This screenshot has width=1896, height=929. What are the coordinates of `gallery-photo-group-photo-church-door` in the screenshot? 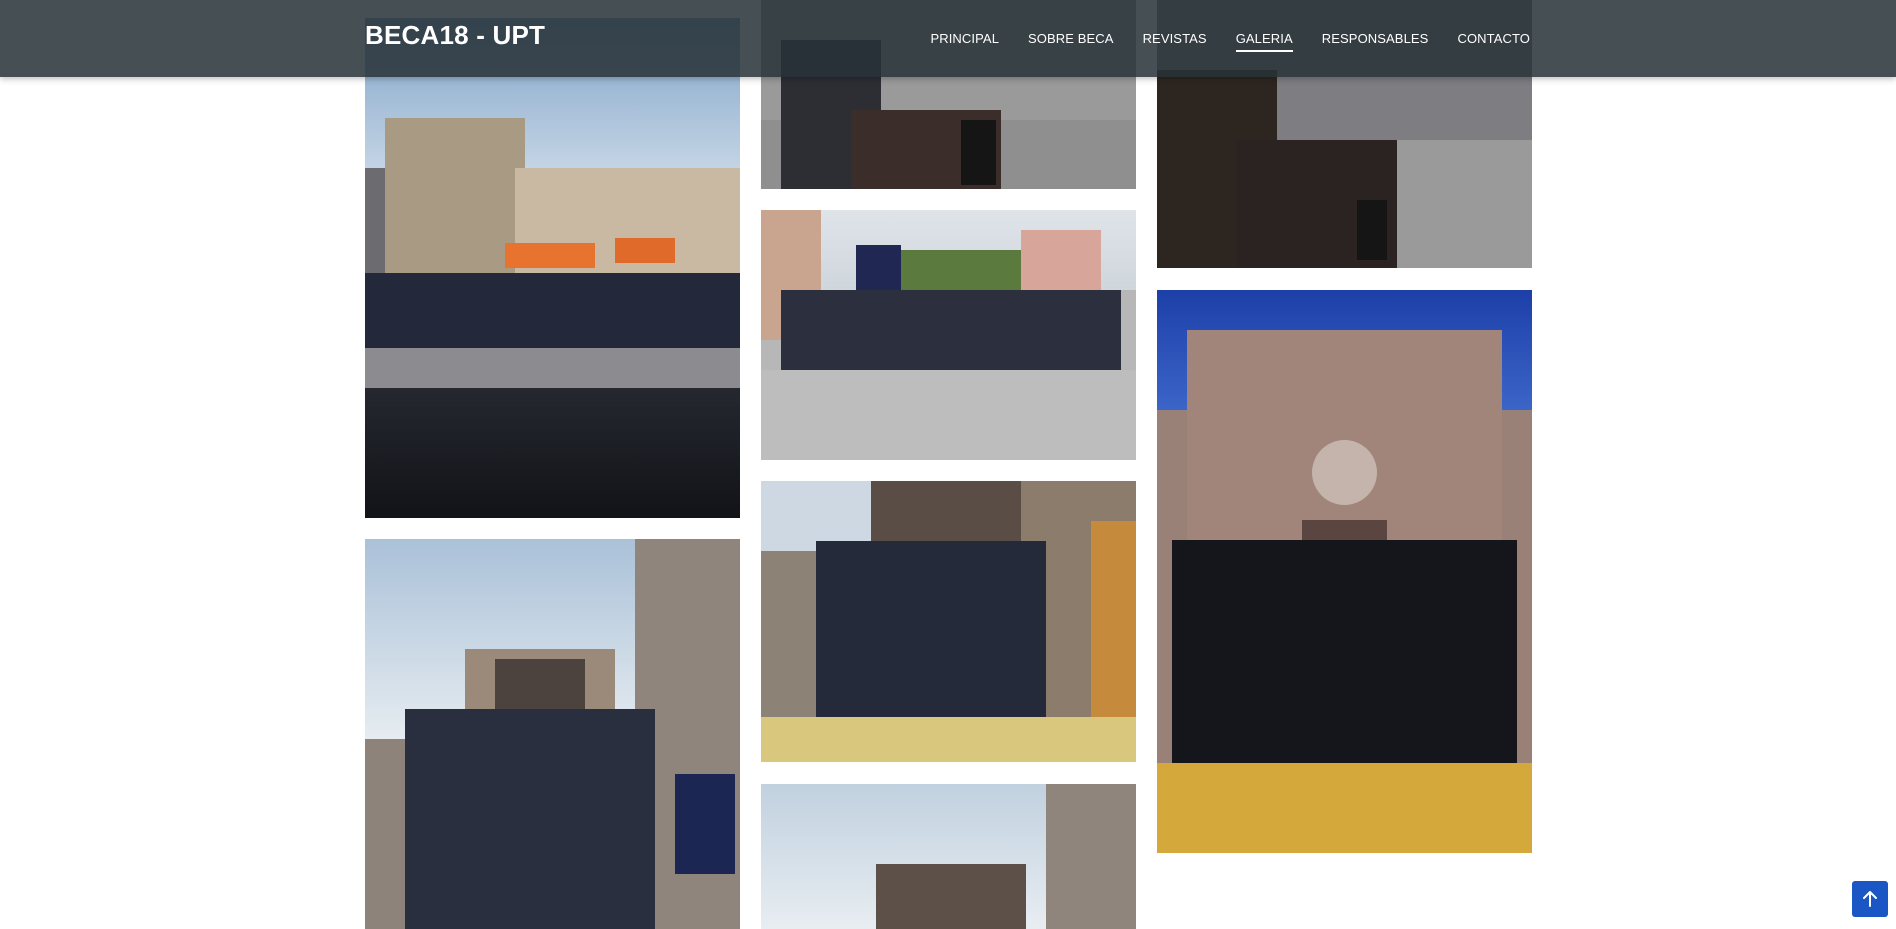 It's located at (948, 621).